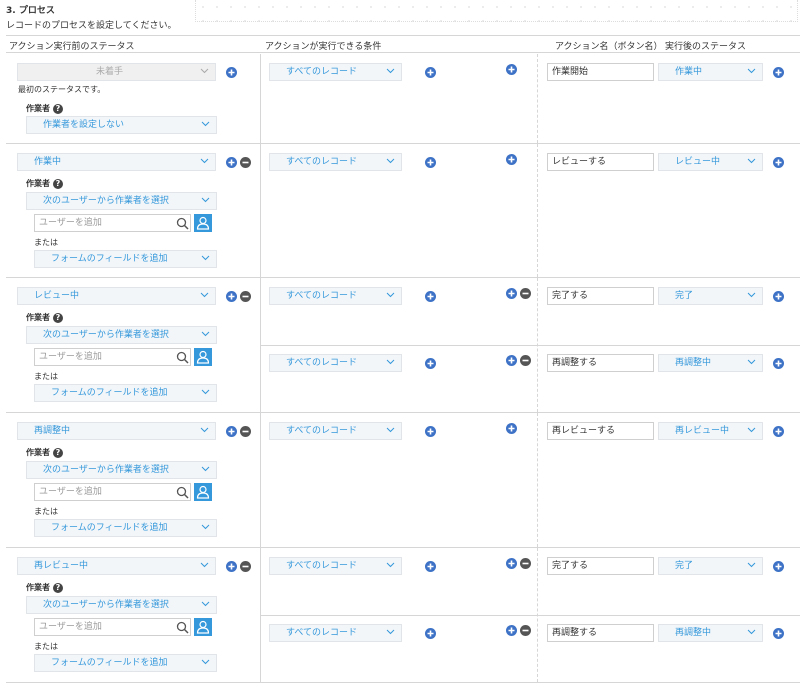  I want to click on status-select: 再レビュー中, so click(116, 566).